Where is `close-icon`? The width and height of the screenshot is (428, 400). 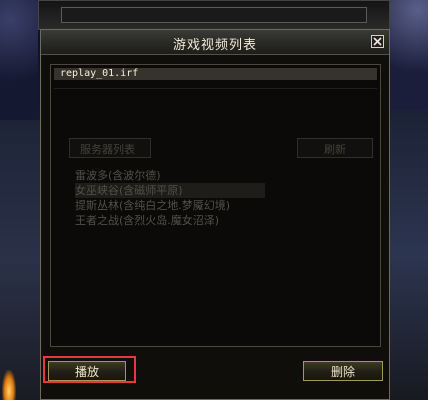
close-icon is located at coordinates (377, 41).